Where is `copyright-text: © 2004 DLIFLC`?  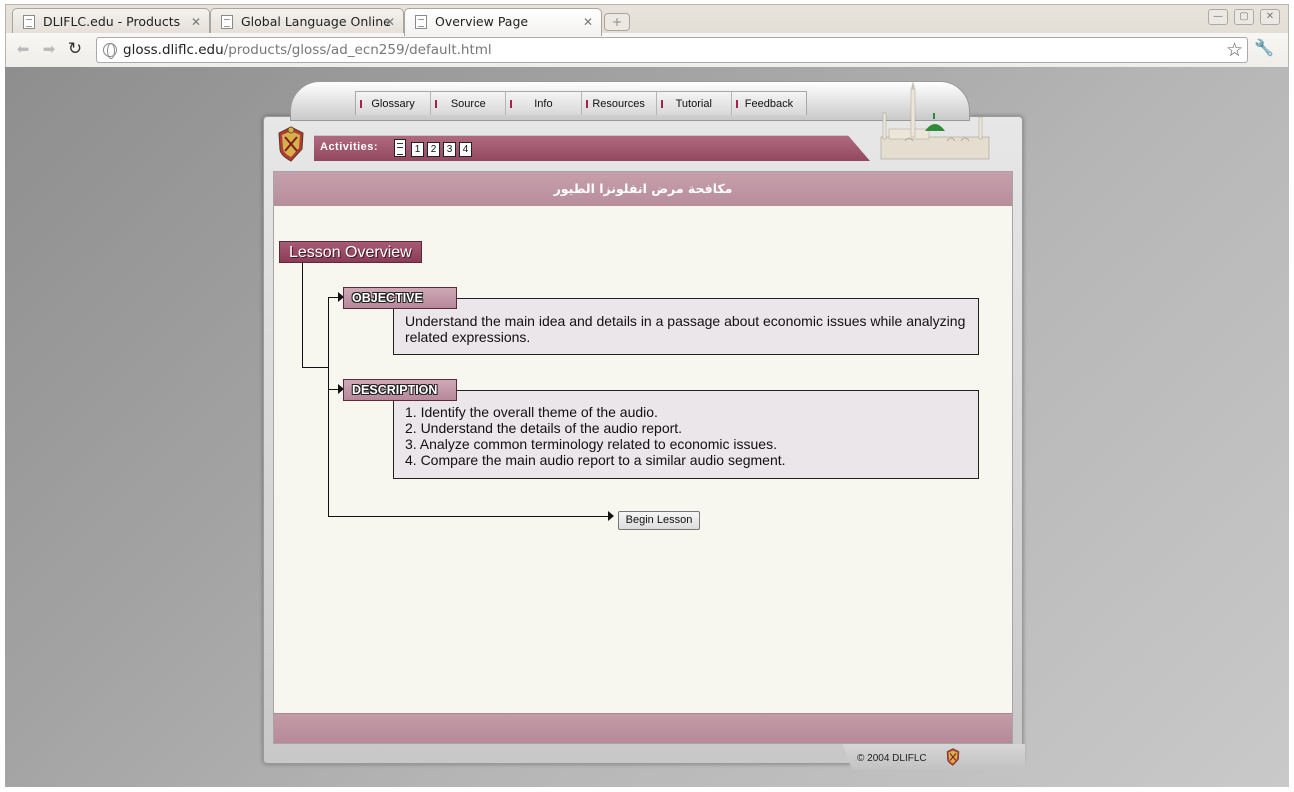 copyright-text: © 2004 DLIFLC is located at coordinates (892, 758).